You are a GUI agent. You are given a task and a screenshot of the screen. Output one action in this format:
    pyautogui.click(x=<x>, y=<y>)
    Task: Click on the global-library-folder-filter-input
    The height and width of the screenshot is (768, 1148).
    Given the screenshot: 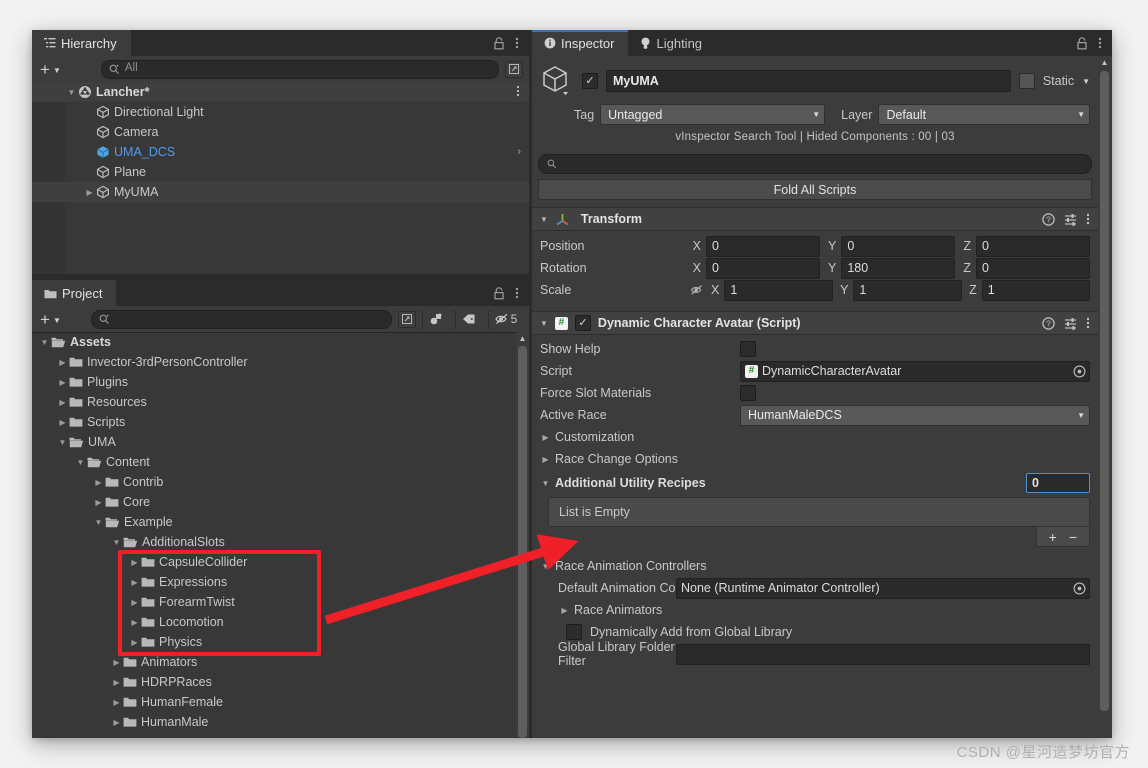 What is the action you would take?
    pyautogui.click(x=883, y=654)
    